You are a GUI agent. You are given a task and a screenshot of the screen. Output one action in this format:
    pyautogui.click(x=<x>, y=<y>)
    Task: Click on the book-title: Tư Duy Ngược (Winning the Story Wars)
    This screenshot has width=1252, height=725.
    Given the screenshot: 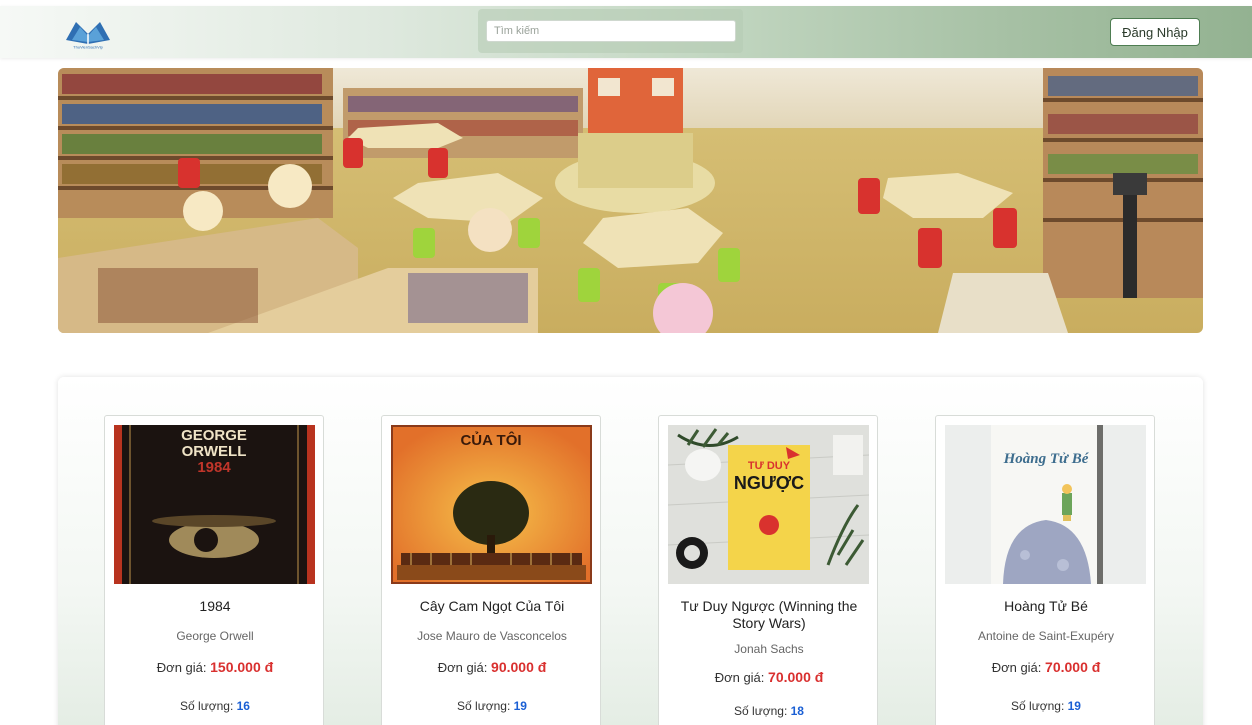 What is the action you would take?
    pyautogui.click(x=769, y=614)
    